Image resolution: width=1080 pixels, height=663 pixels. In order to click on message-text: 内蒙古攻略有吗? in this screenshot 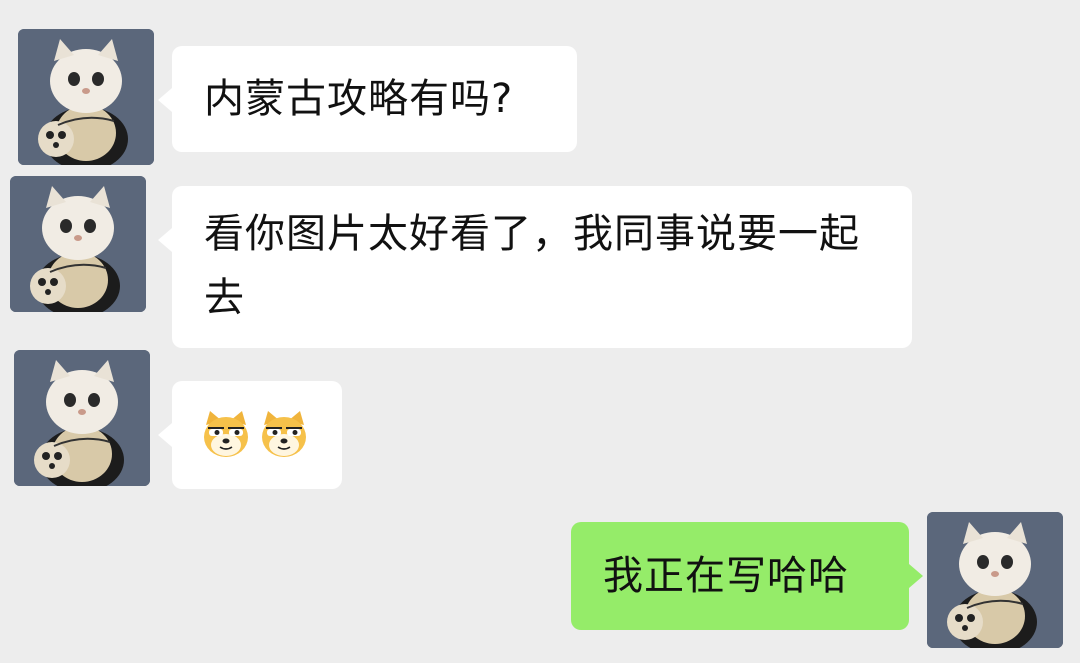, I will do `click(359, 99)`.